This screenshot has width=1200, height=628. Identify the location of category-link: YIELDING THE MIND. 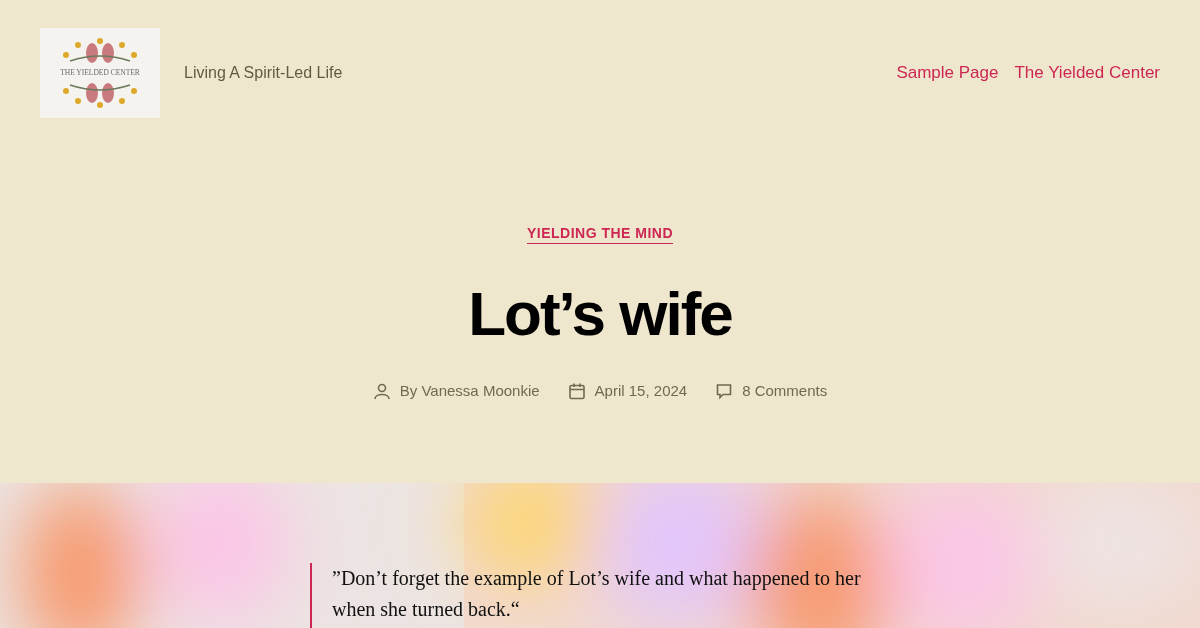
(600, 233).